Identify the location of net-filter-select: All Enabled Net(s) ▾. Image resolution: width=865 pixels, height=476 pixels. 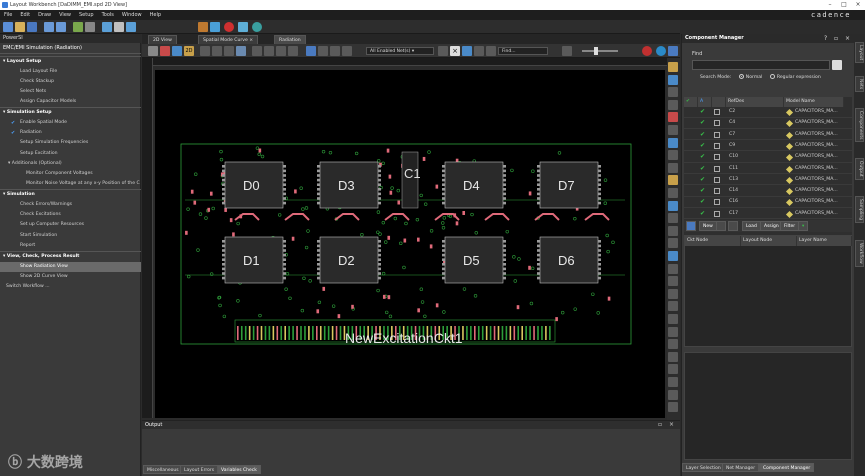
(400, 51).